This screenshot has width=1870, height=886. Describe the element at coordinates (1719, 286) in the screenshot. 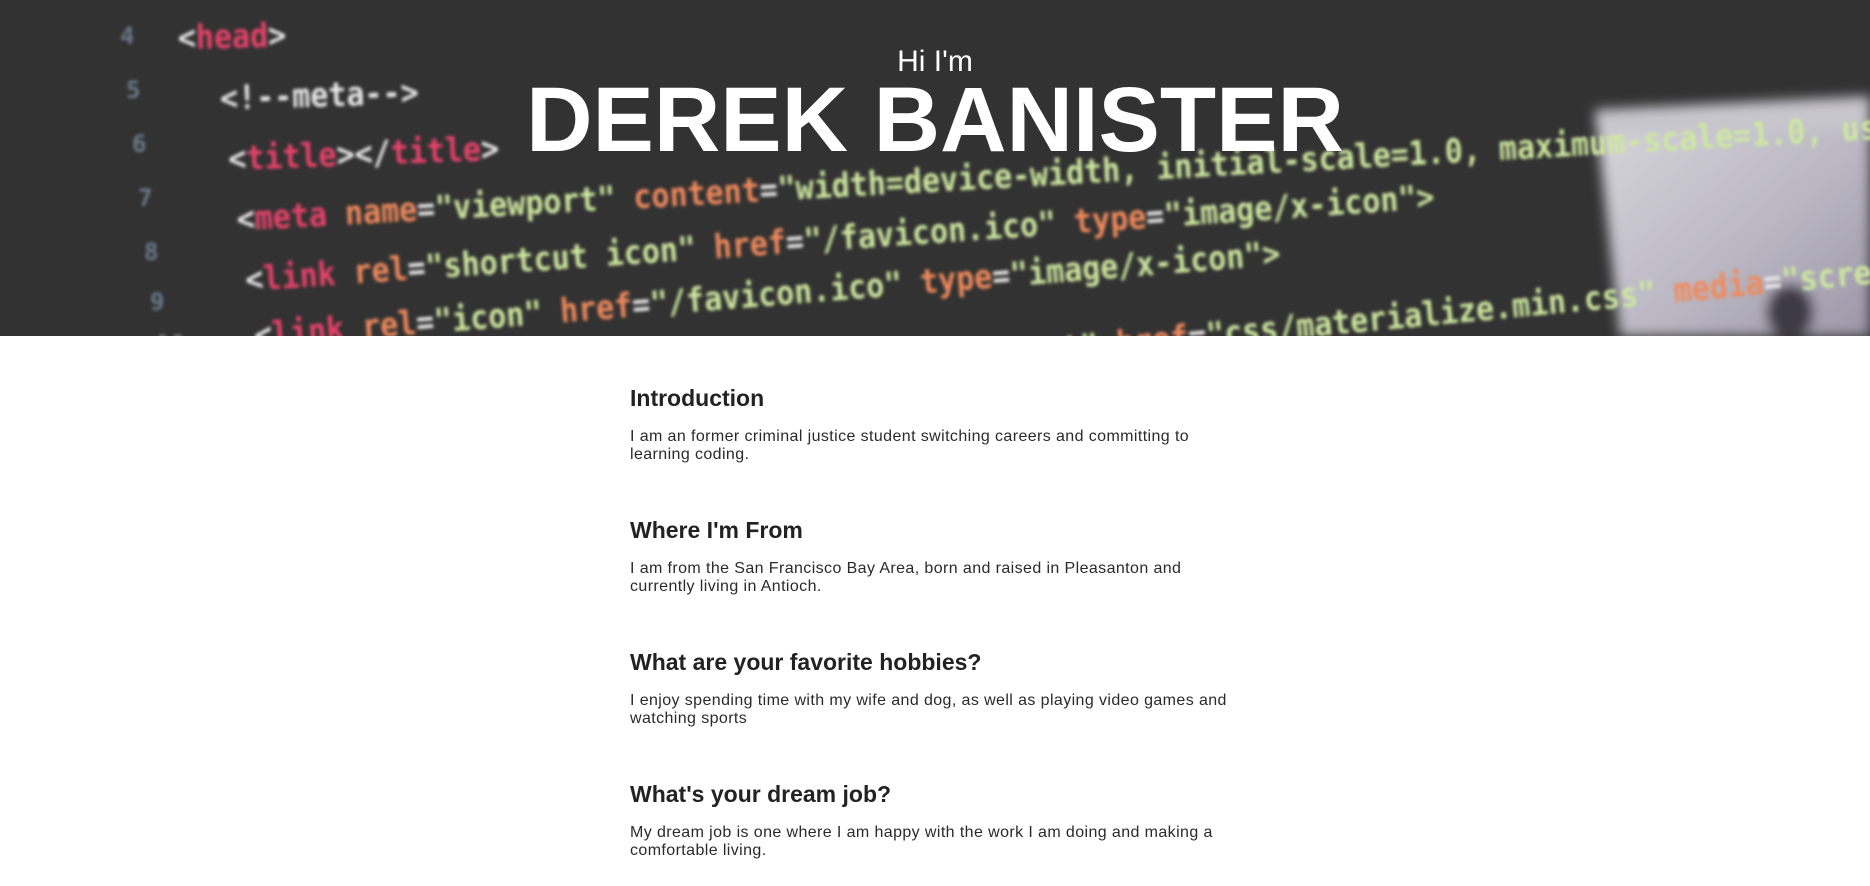

I see `code-token: media` at that location.